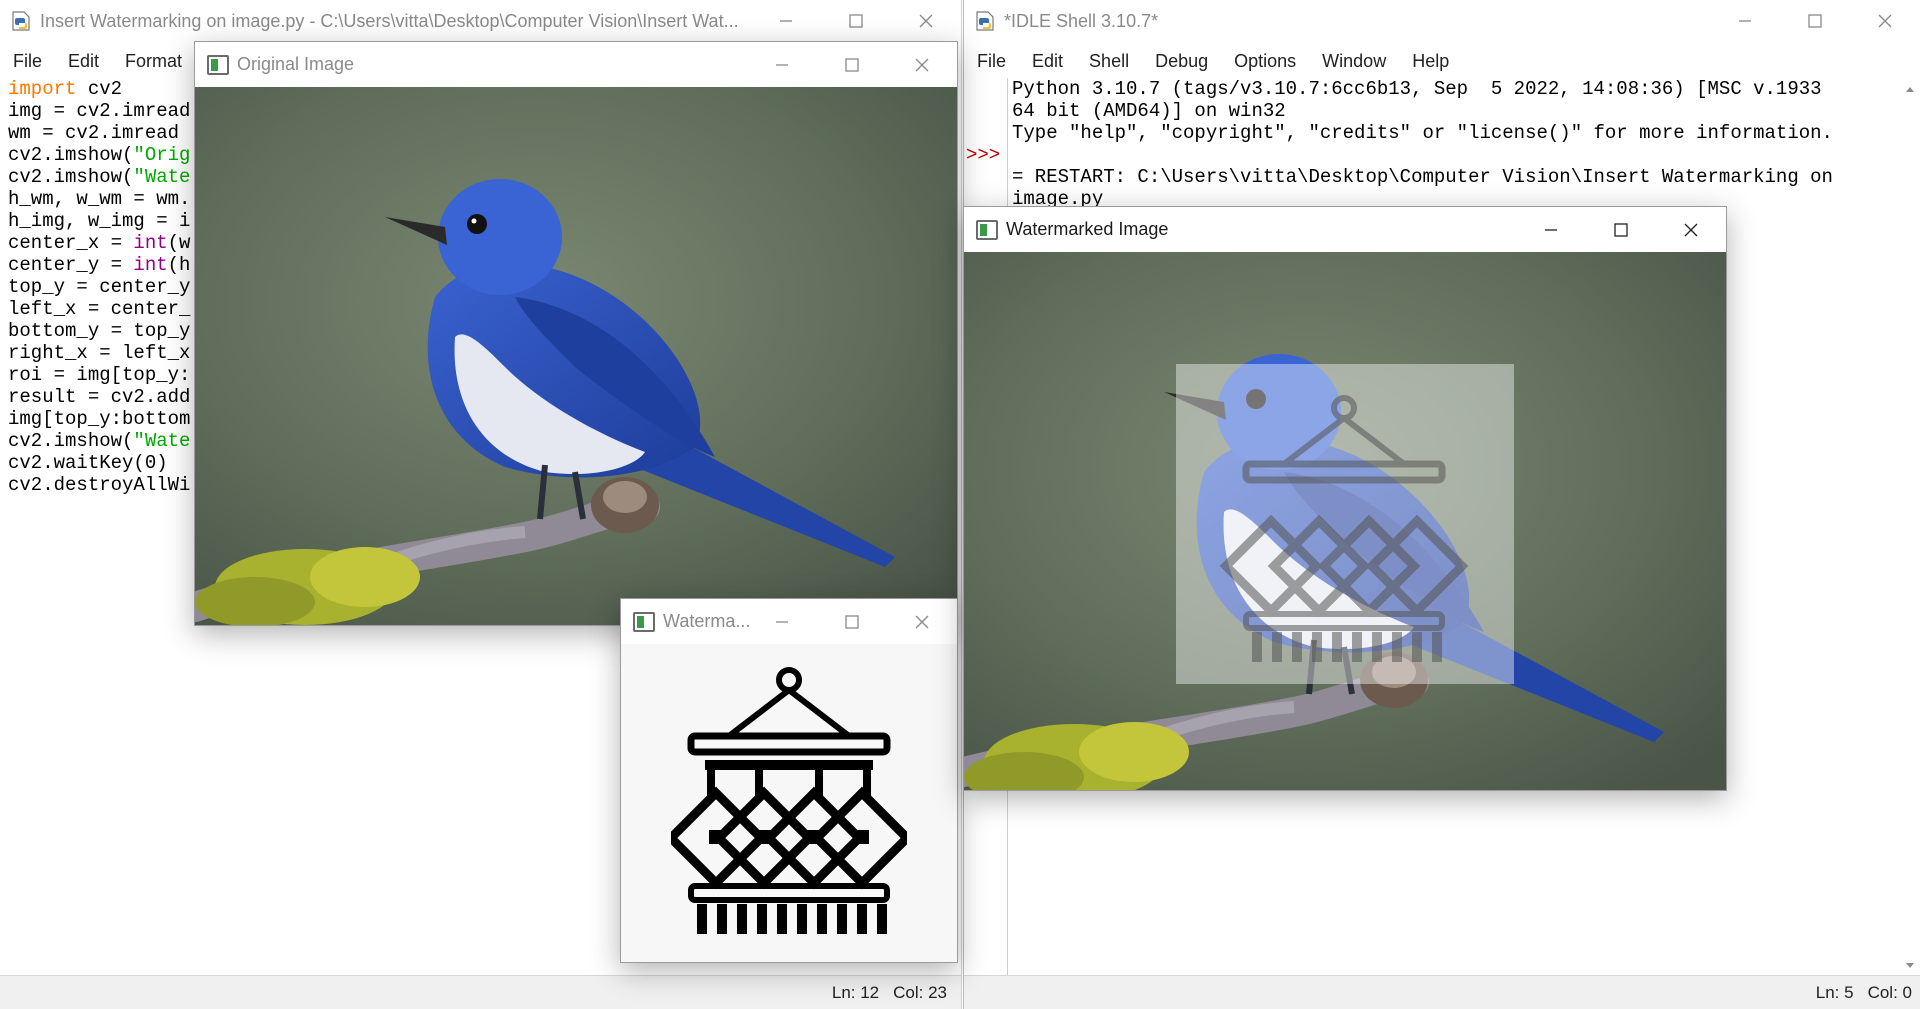  Describe the element at coordinates (99, 485) in the screenshot. I see `code-token: cv2.destroyAllWi` at that location.